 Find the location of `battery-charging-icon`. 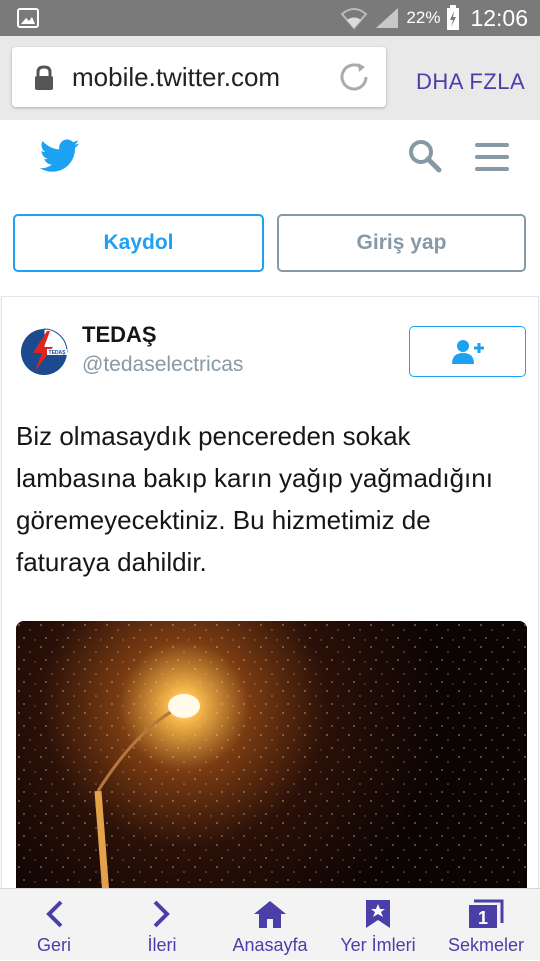

battery-charging-icon is located at coordinates (453, 17).